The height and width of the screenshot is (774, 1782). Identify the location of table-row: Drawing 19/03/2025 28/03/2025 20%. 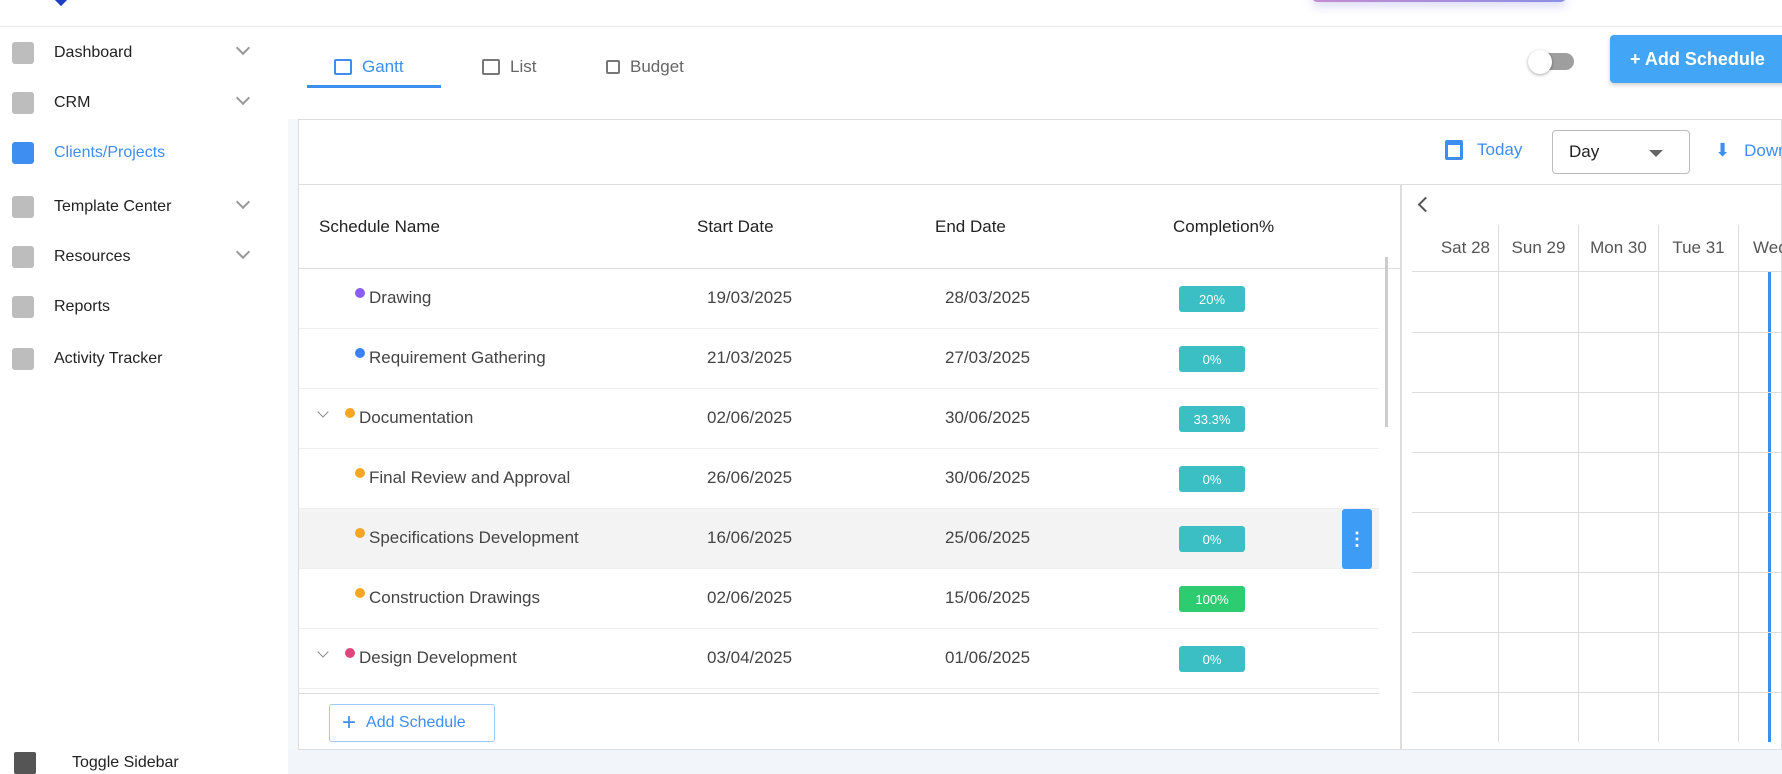
(839, 299).